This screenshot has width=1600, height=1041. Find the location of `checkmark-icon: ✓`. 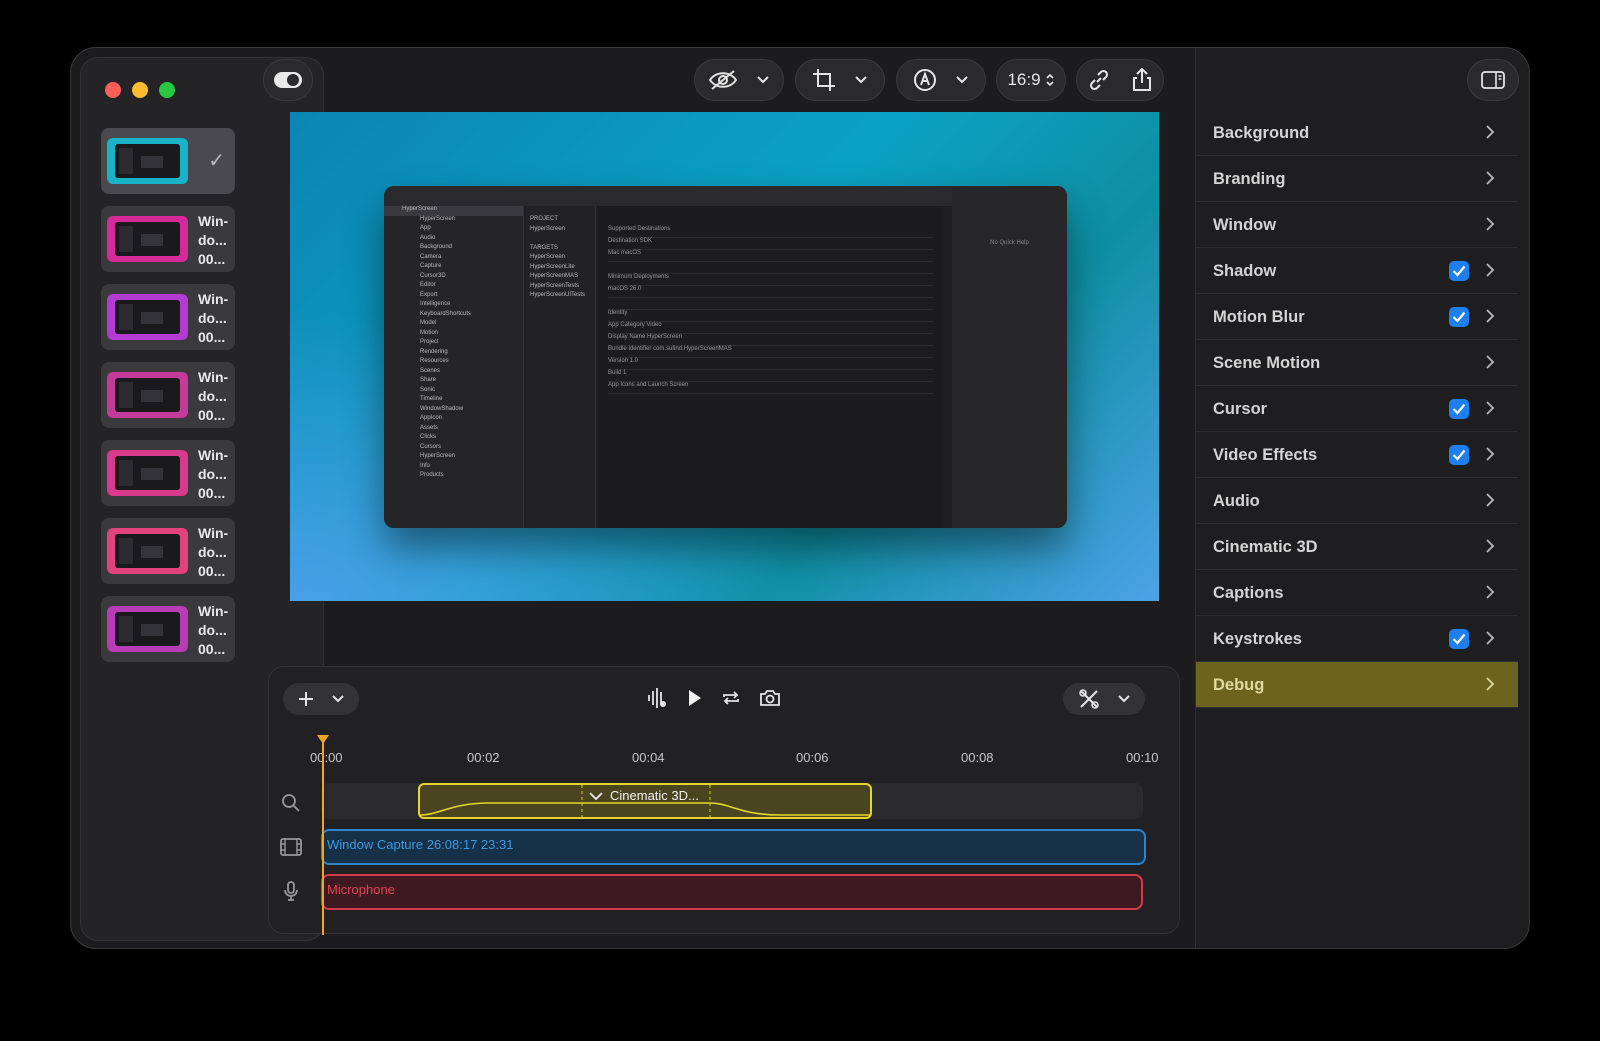

checkmark-icon: ✓ is located at coordinates (216, 161).